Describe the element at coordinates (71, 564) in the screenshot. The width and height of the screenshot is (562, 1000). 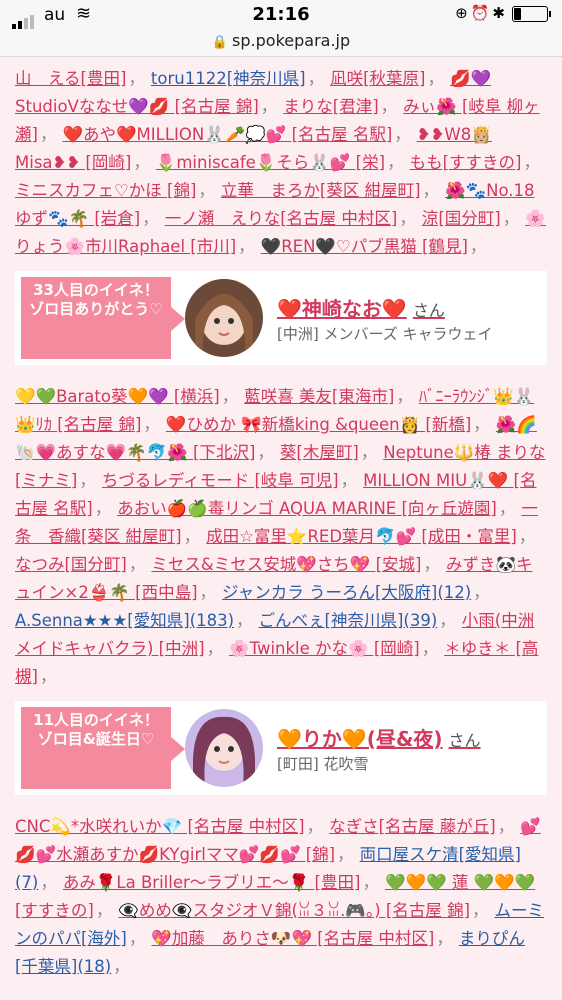
I see `liker-link: なつみ[国分町]` at that location.